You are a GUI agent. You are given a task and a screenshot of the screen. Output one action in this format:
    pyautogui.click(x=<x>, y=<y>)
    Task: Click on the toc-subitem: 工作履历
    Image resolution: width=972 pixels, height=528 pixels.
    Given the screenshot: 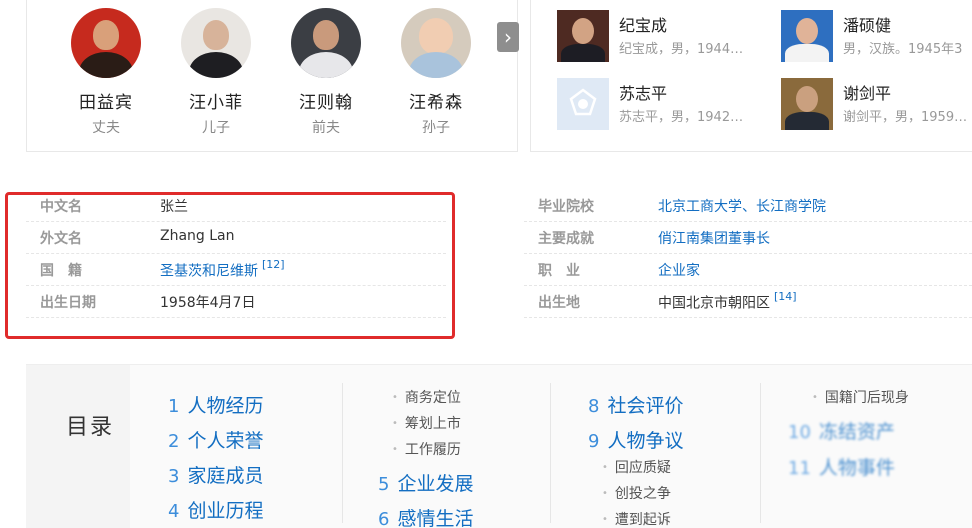 What is the action you would take?
    pyautogui.click(x=426, y=449)
    